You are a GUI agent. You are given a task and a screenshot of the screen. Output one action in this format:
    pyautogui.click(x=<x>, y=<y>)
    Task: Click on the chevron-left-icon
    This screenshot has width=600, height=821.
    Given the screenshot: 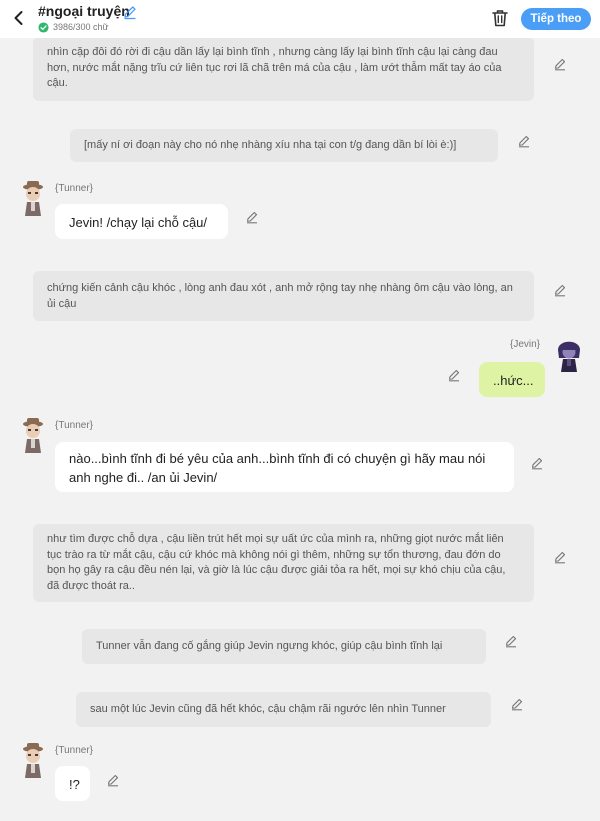 What is the action you would take?
    pyautogui.click(x=19, y=18)
    